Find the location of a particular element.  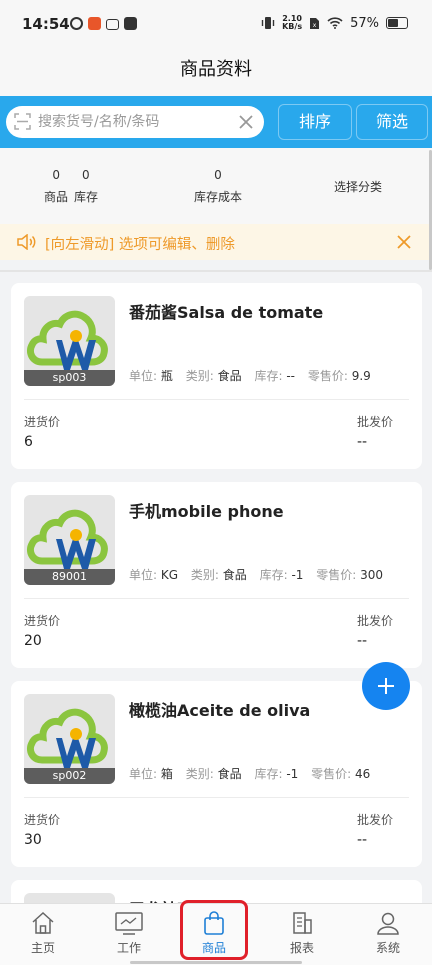

status-time: 14:54 is located at coordinates (46, 24).